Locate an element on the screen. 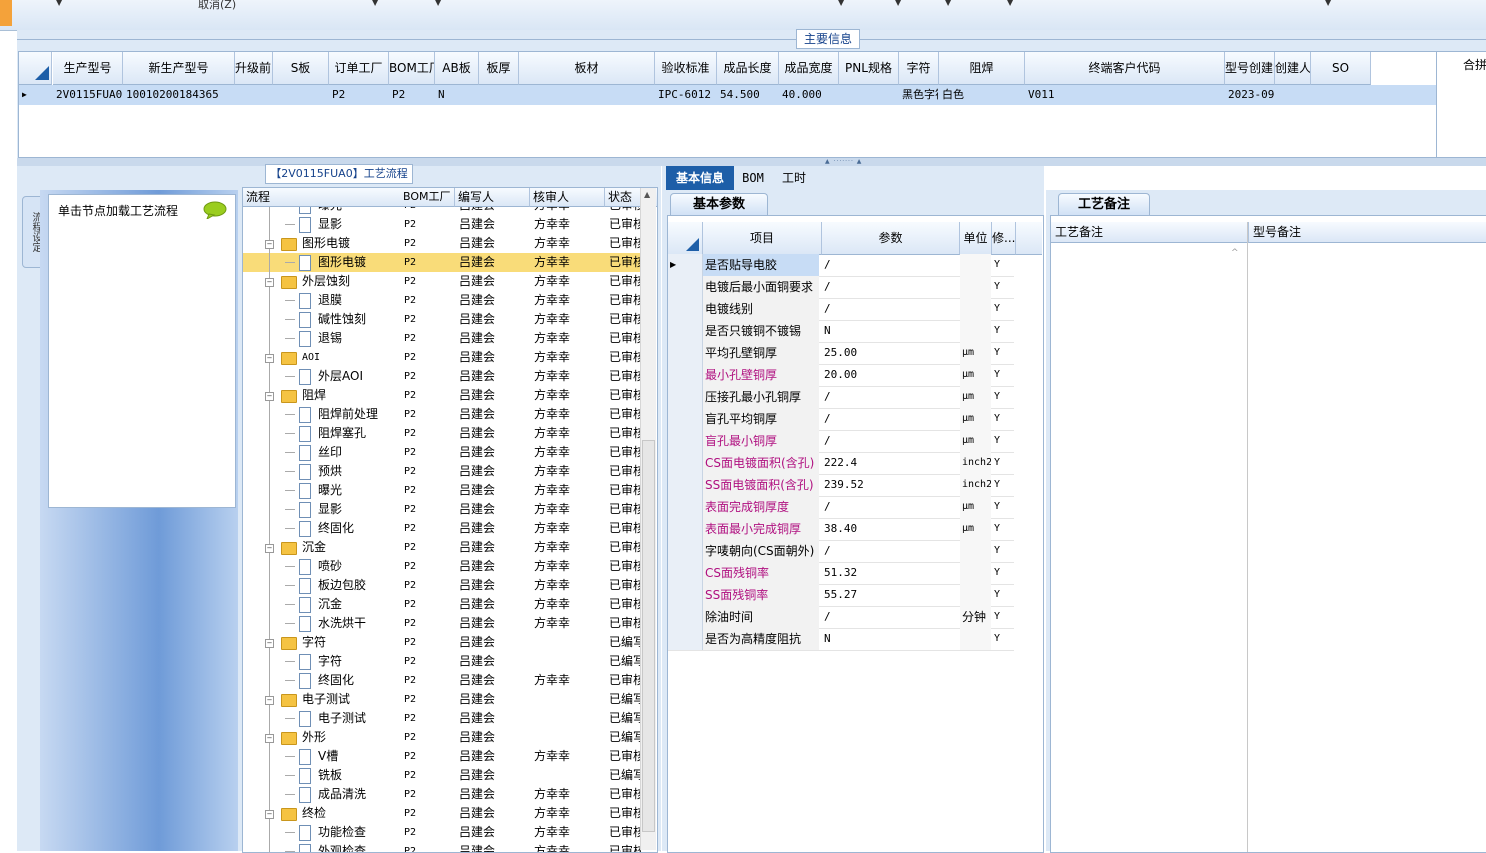  row-indicator-icon: ▶ is located at coordinates (685, 265).